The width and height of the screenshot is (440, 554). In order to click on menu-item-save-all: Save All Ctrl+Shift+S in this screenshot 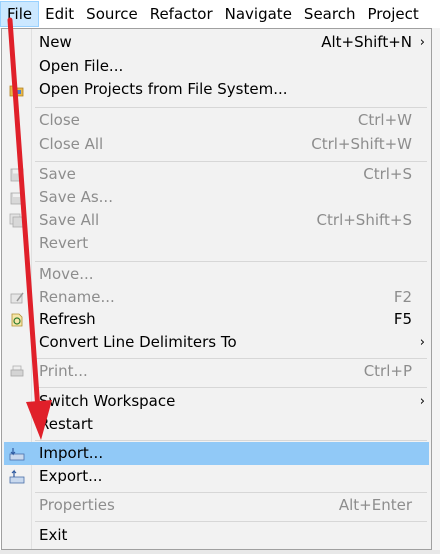, I will do `click(216, 220)`.